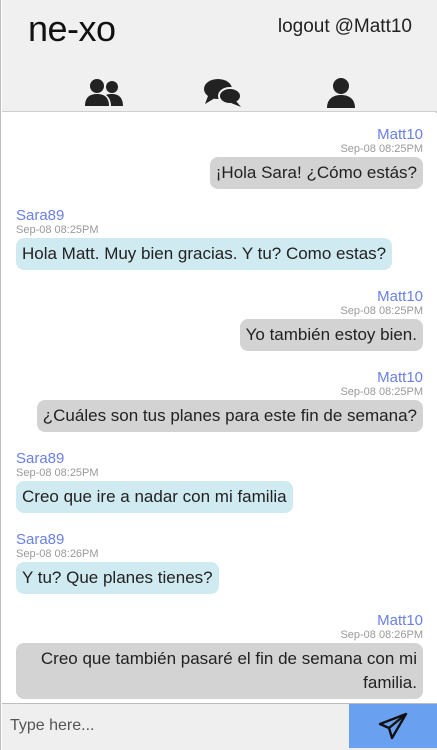 Image resolution: width=437 pixels, height=750 pixels. I want to click on message-bubble: Y tu? Que planes tienes?, so click(117, 578).